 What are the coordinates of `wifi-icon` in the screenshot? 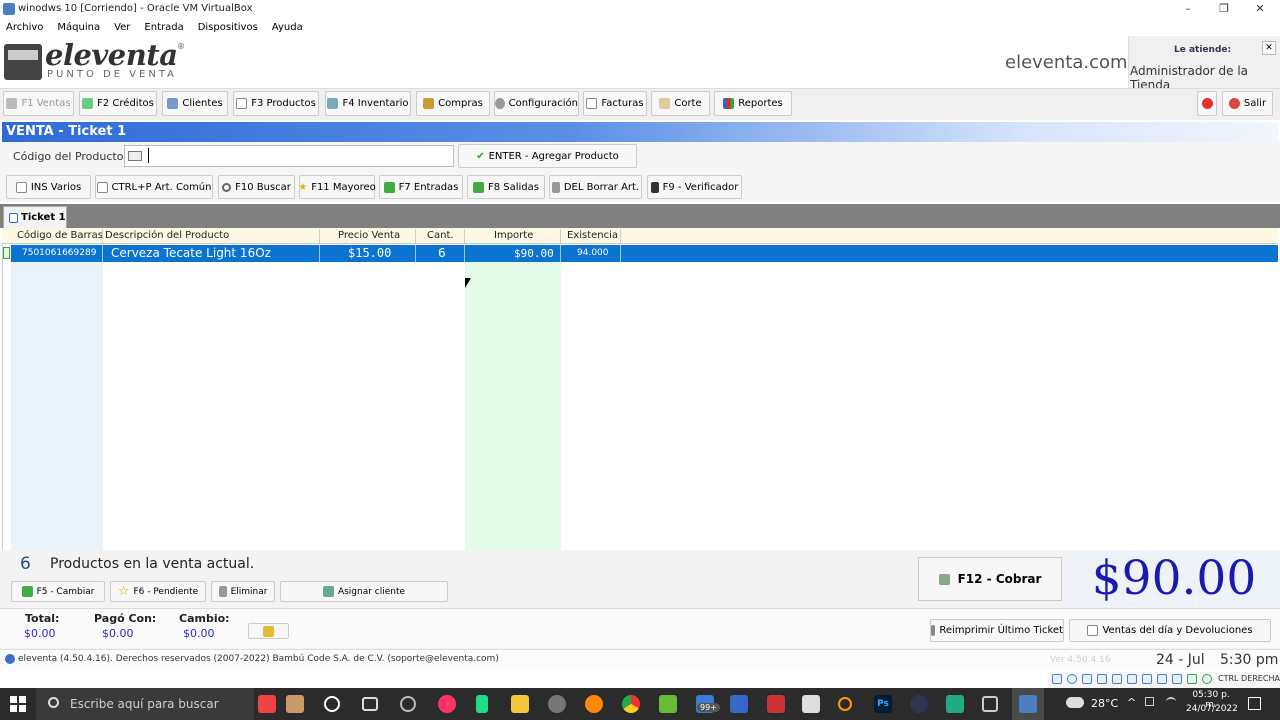 It's located at (1171, 701).